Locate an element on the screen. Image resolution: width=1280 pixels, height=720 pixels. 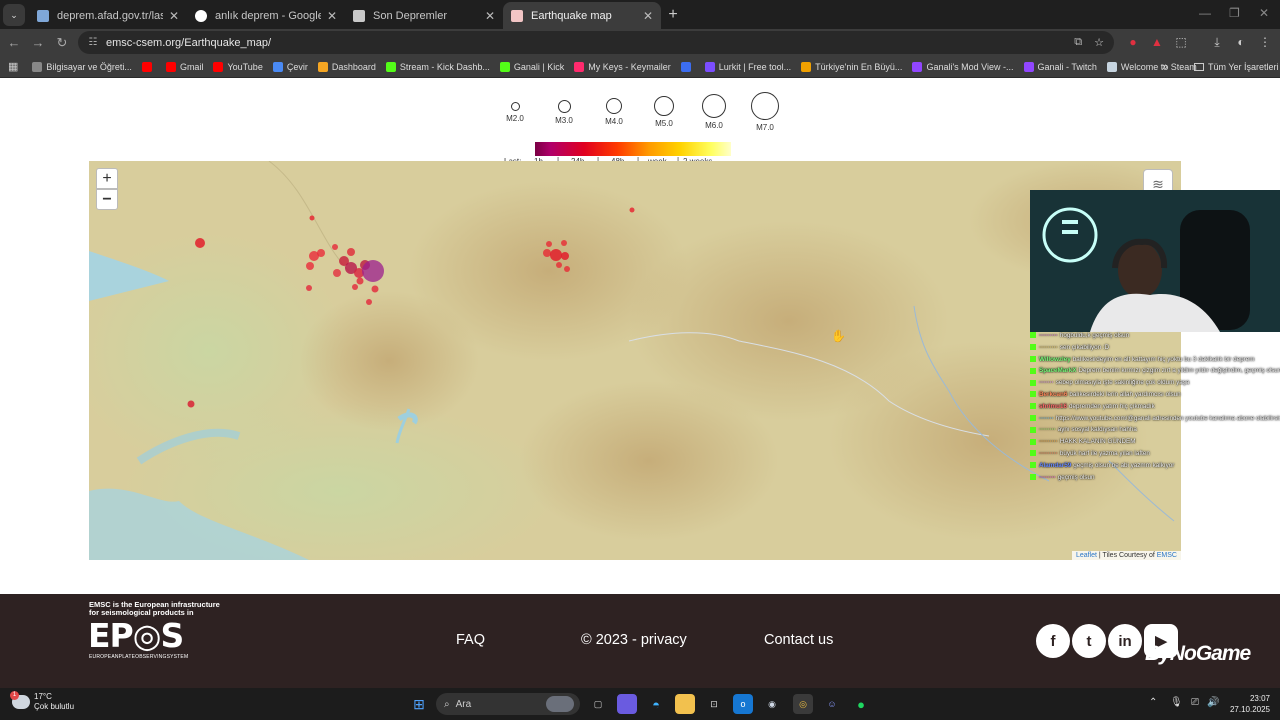
contact-link: Contact us is located at coordinates (798, 640).